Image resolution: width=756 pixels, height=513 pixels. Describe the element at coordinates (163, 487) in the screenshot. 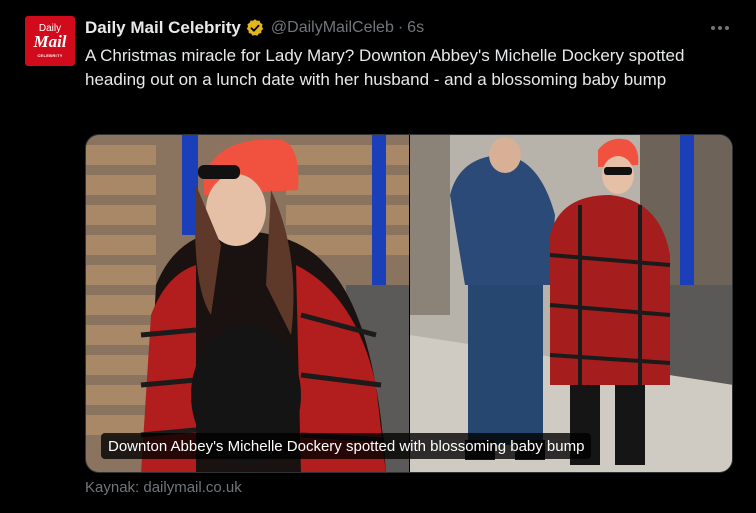

I see `source-link: Kaynak: dailymail.co.uk` at that location.